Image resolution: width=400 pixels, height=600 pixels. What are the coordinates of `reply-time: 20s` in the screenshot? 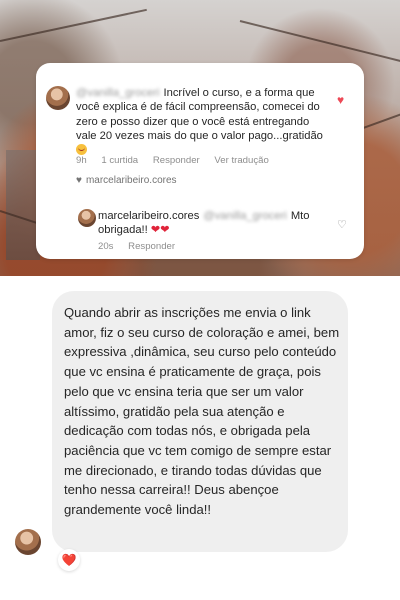 It's located at (106, 246).